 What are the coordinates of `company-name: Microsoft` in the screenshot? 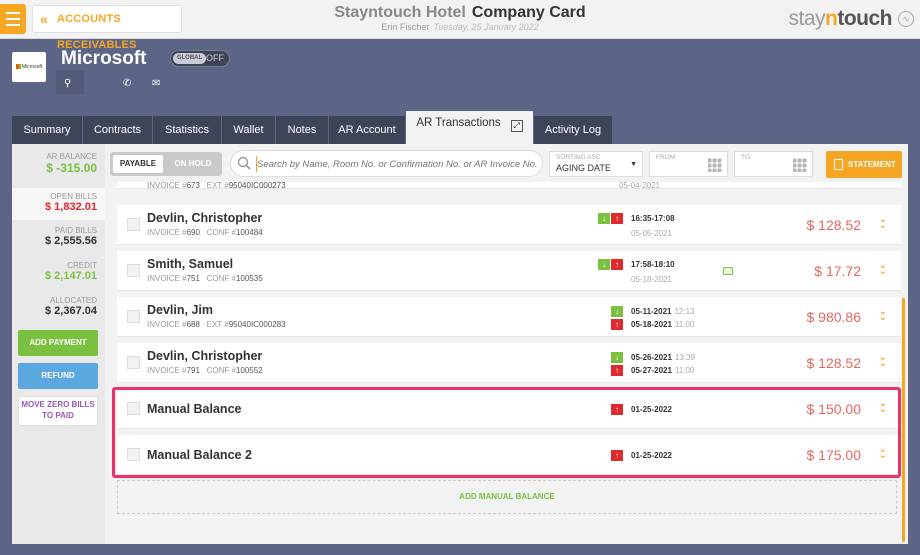 It's located at (104, 58).